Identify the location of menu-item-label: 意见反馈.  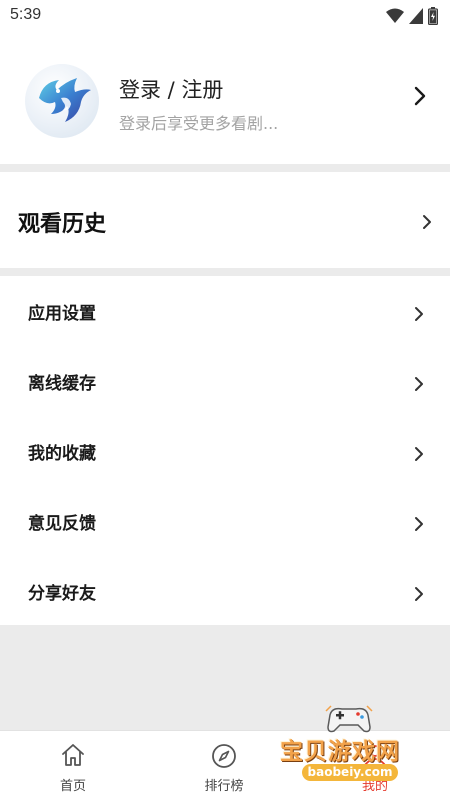
(62, 524).